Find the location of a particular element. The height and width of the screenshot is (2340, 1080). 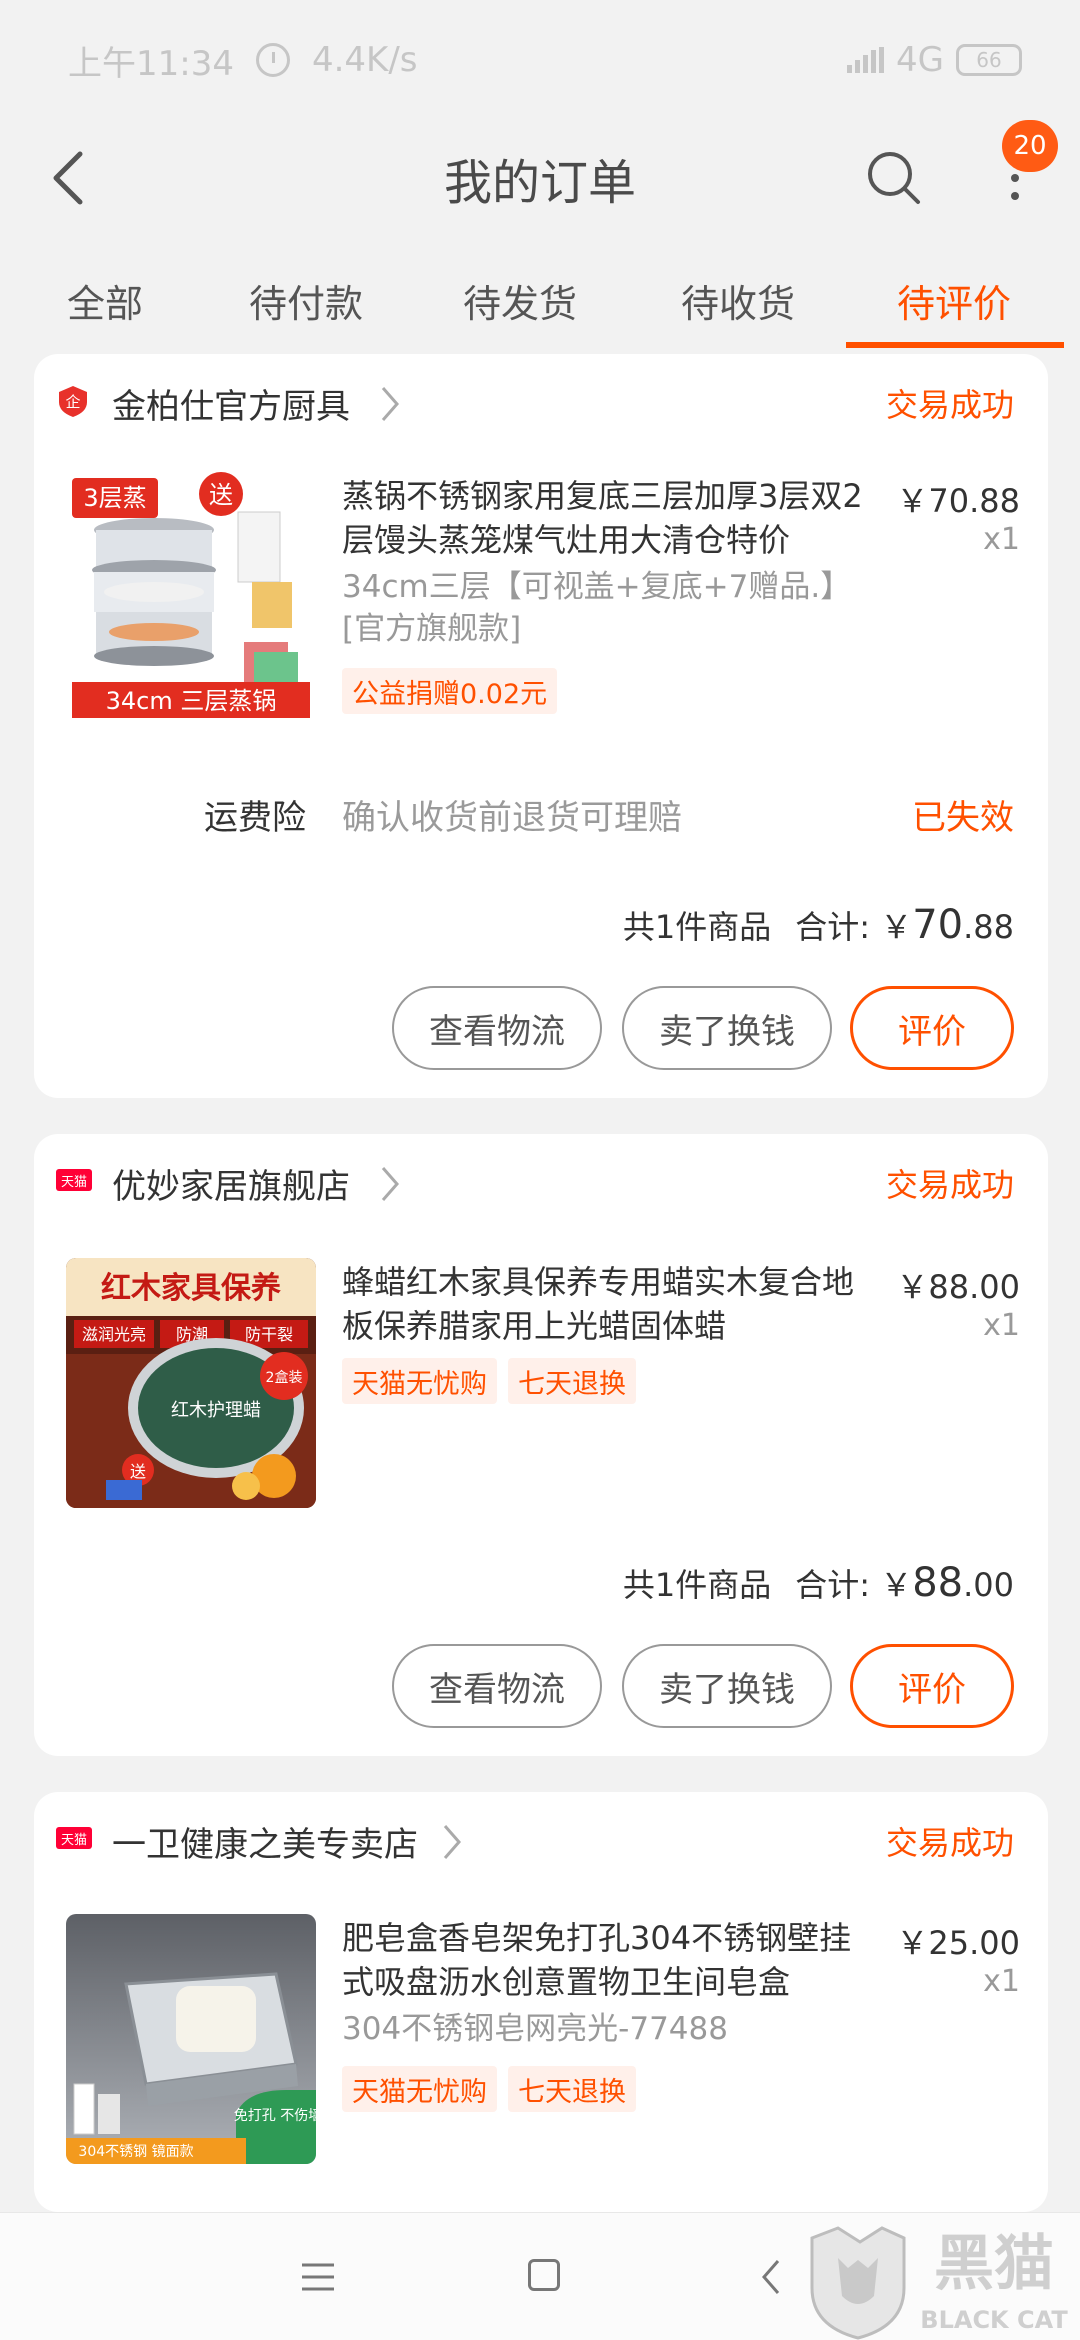

product-sku: 304不锈钢皂网亮光-77488 is located at coordinates (535, 2029).